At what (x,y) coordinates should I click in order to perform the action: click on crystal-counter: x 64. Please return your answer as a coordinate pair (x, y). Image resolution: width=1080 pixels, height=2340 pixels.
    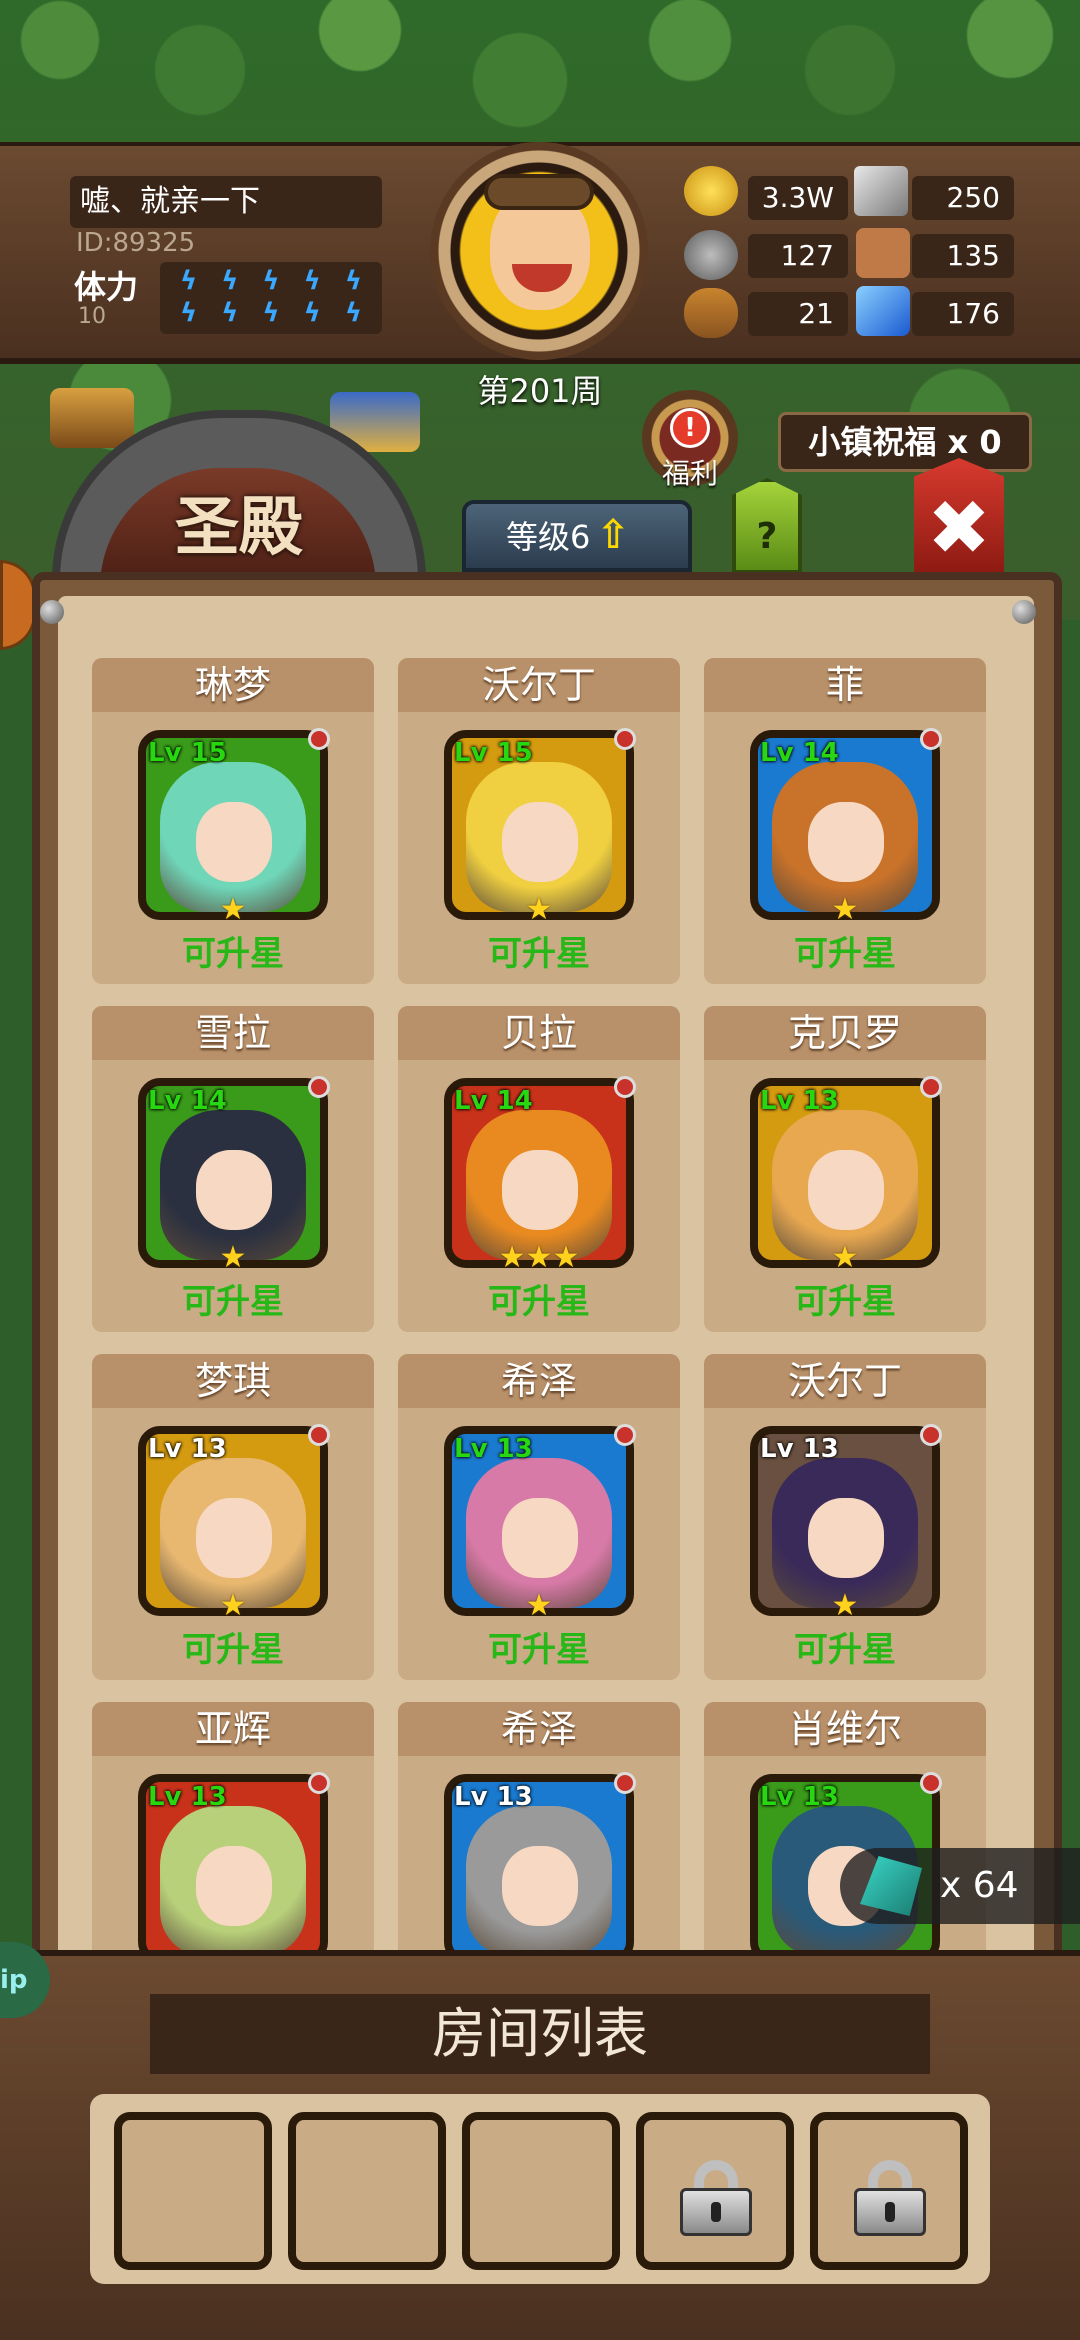
    Looking at the image, I should click on (960, 1886).